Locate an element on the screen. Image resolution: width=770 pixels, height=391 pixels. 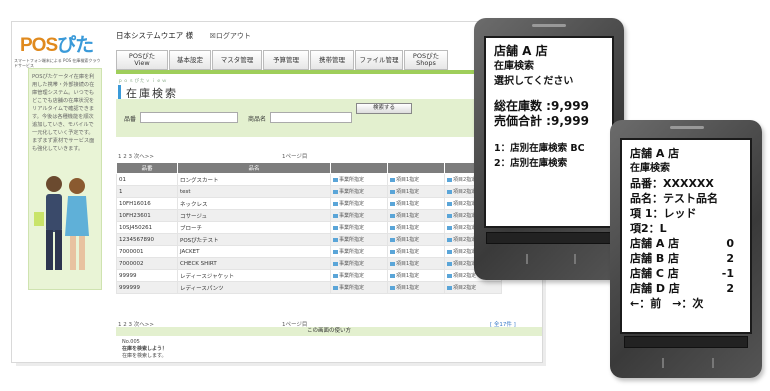
phone2-store: 店舗 A 店 is located at coordinates (655, 153).